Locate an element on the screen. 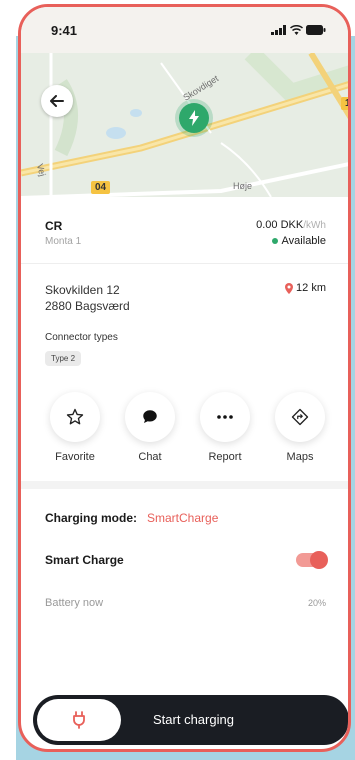  report-button is located at coordinates (225, 417).